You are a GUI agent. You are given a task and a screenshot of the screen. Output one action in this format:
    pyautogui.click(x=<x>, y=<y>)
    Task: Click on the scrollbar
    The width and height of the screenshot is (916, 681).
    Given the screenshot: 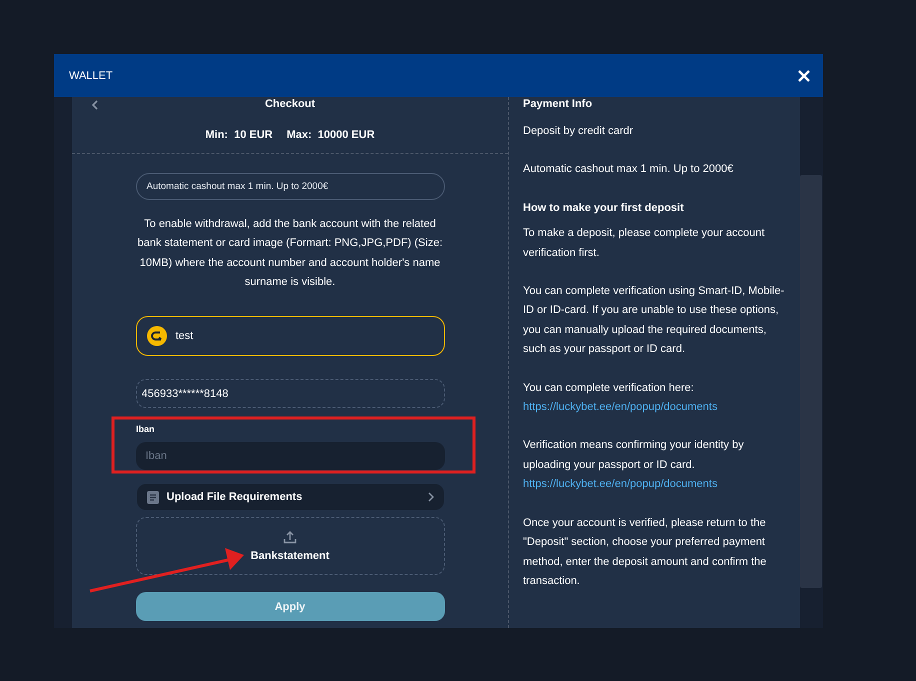 What is the action you would take?
    pyautogui.click(x=811, y=381)
    